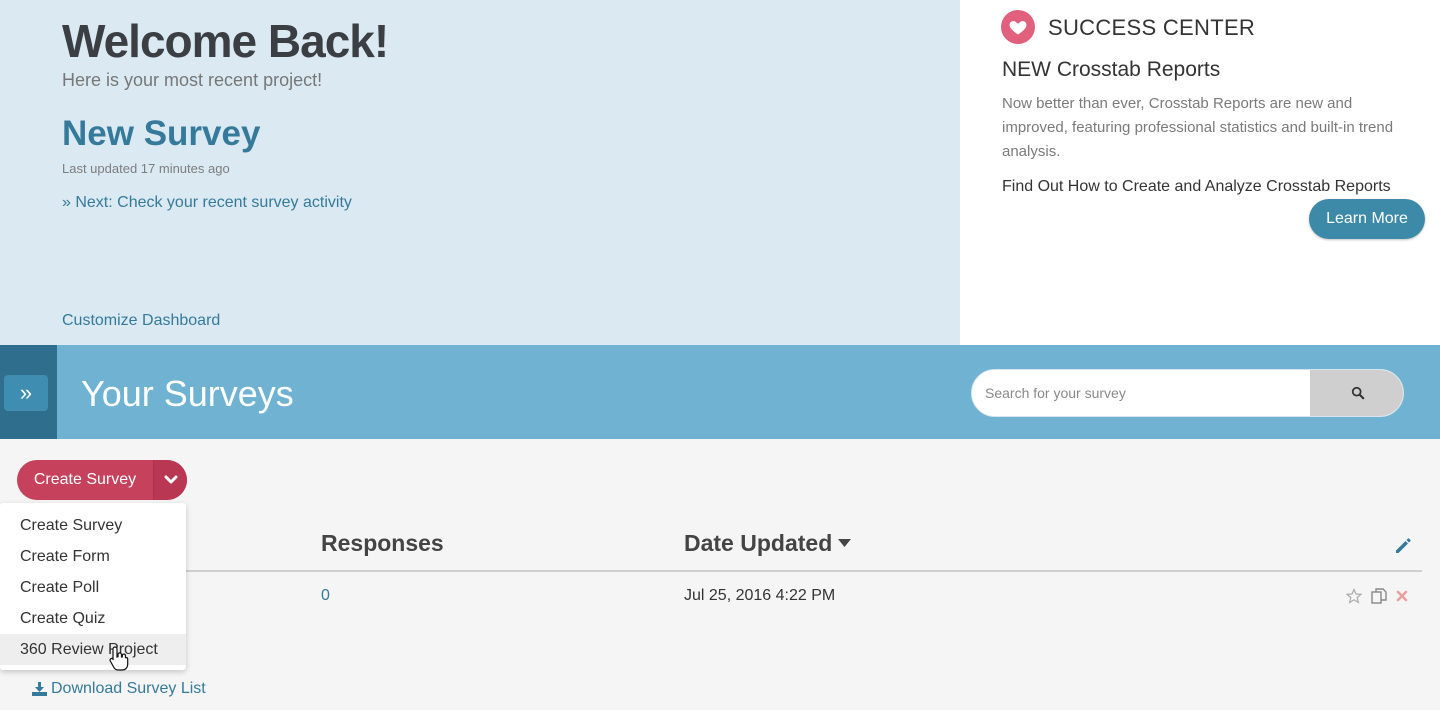 The width and height of the screenshot is (1440, 710). I want to click on menu-item-create-quiz: Create Quiz, so click(93, 618).